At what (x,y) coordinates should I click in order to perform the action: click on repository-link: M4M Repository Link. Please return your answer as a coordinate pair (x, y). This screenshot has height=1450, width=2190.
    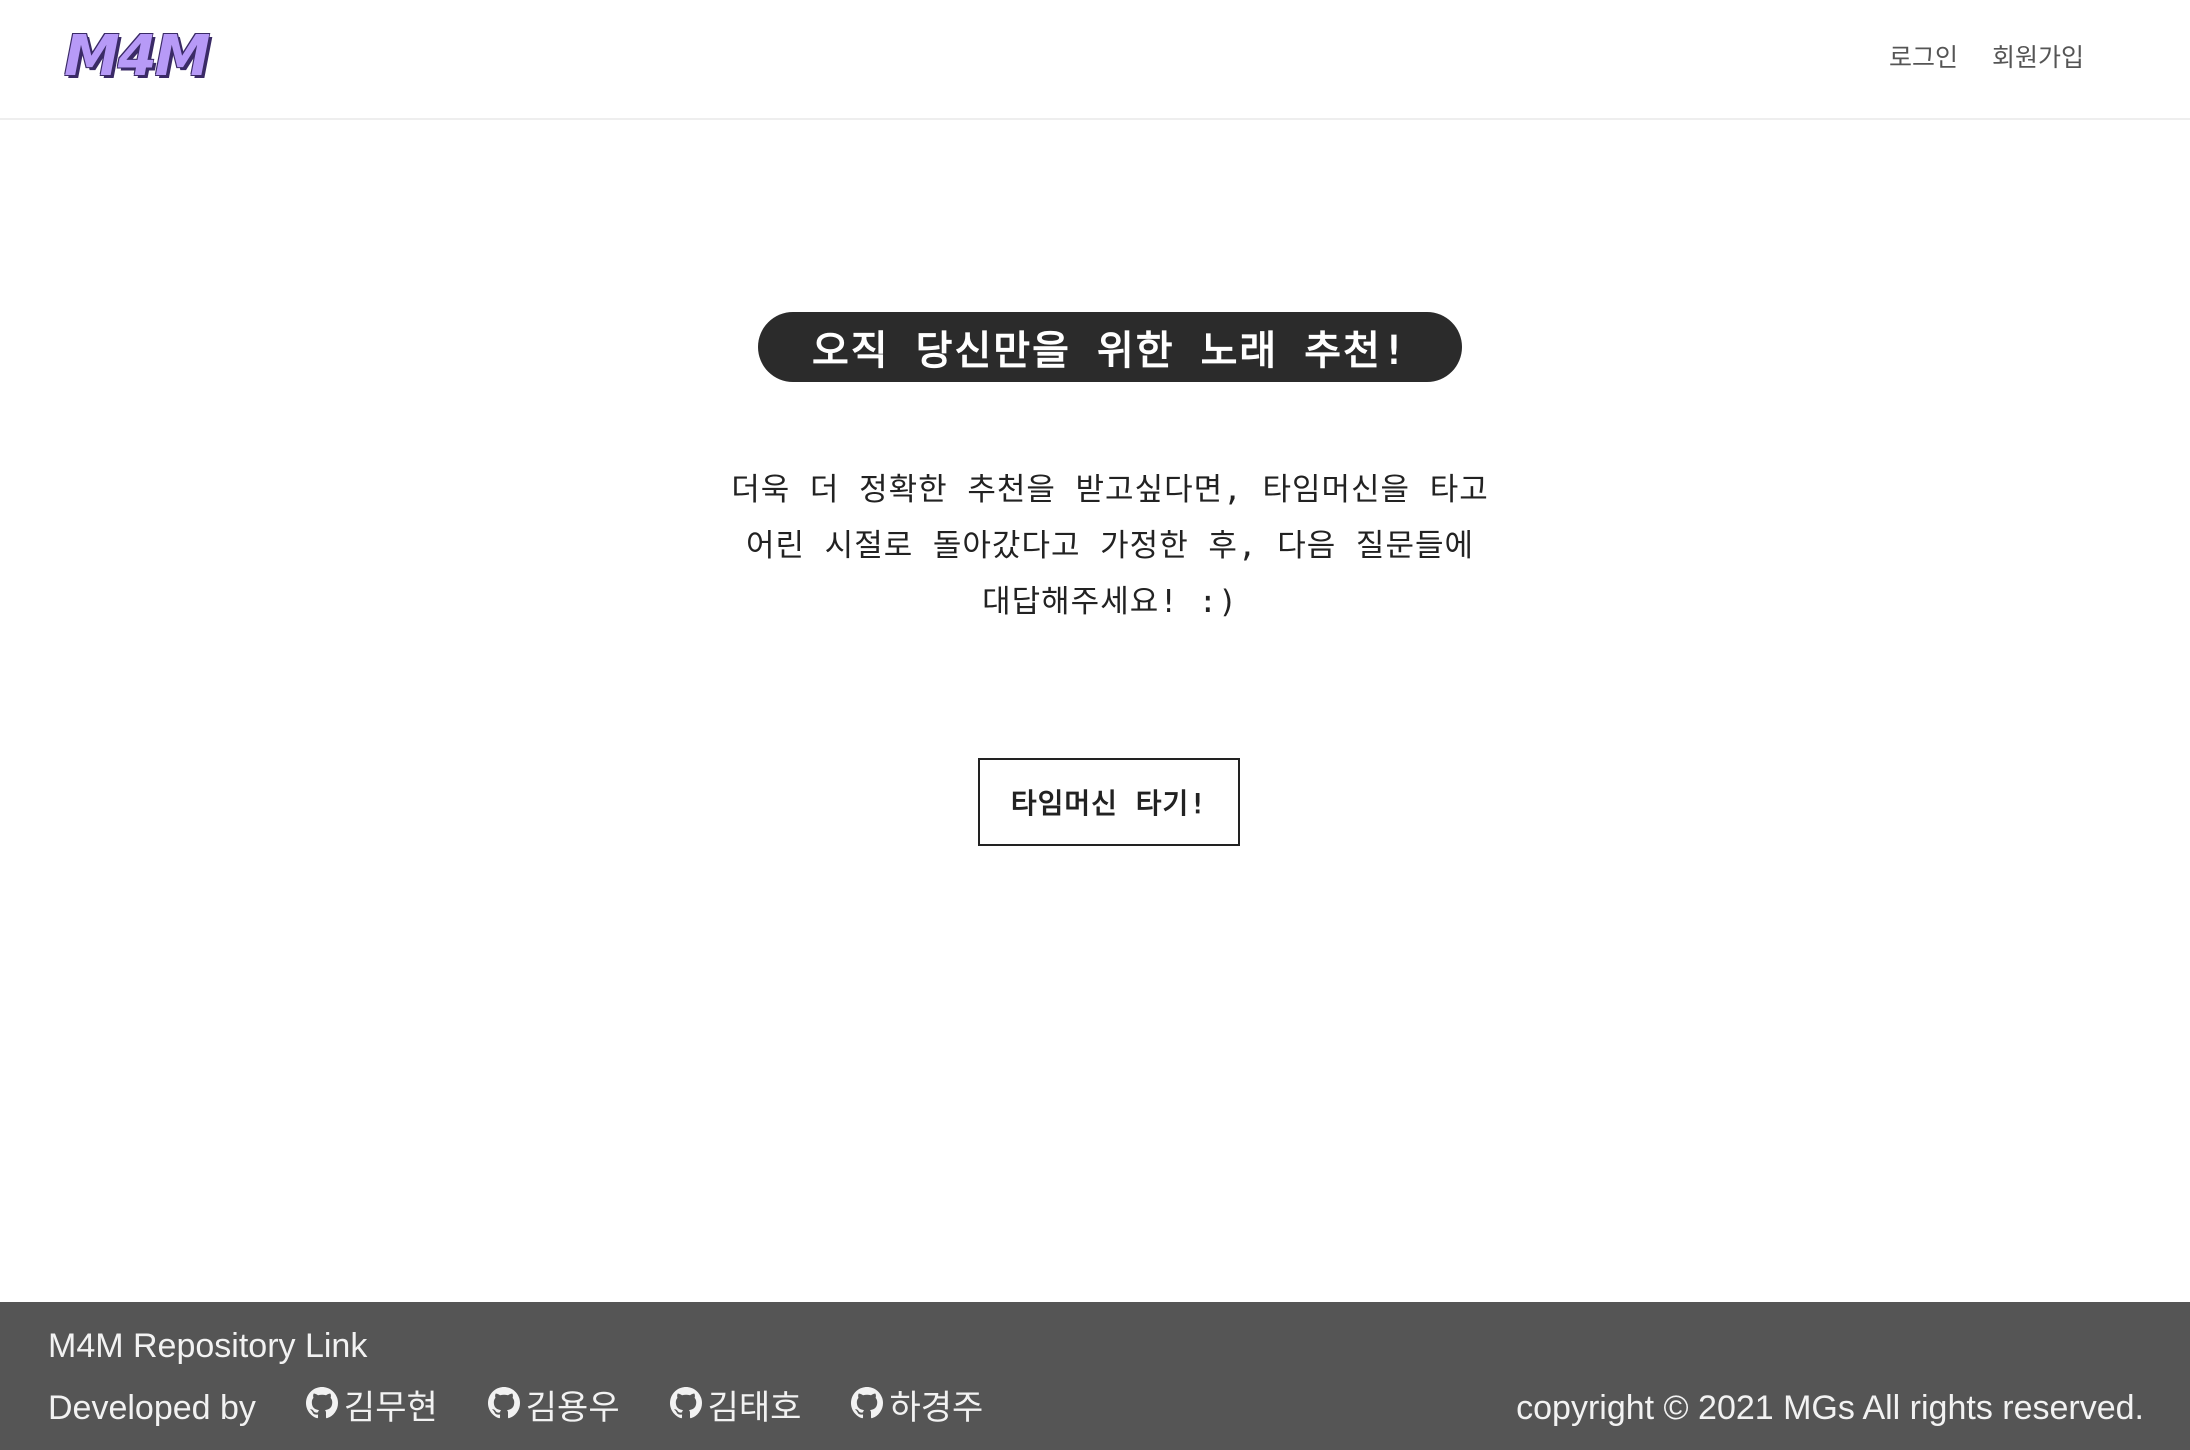
    Looking at the image, I should click on (207, 1346).